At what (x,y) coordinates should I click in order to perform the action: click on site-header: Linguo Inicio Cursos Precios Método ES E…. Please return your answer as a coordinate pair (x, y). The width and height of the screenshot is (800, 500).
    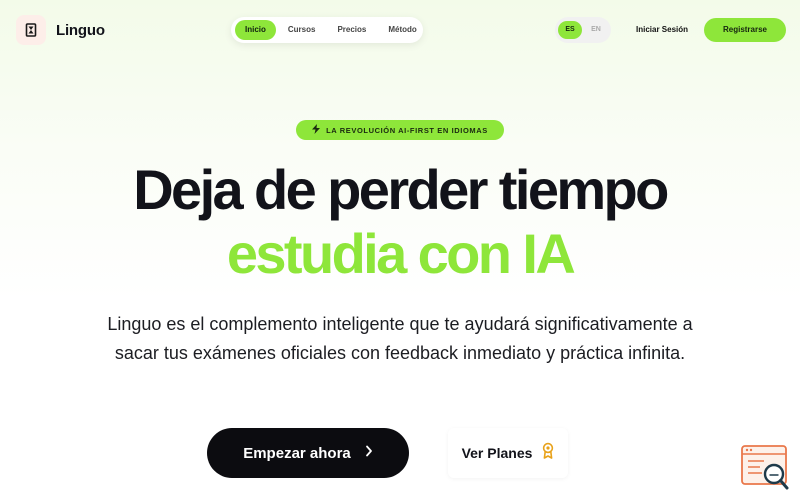
    Looking at the image, I should click on (400, 31).